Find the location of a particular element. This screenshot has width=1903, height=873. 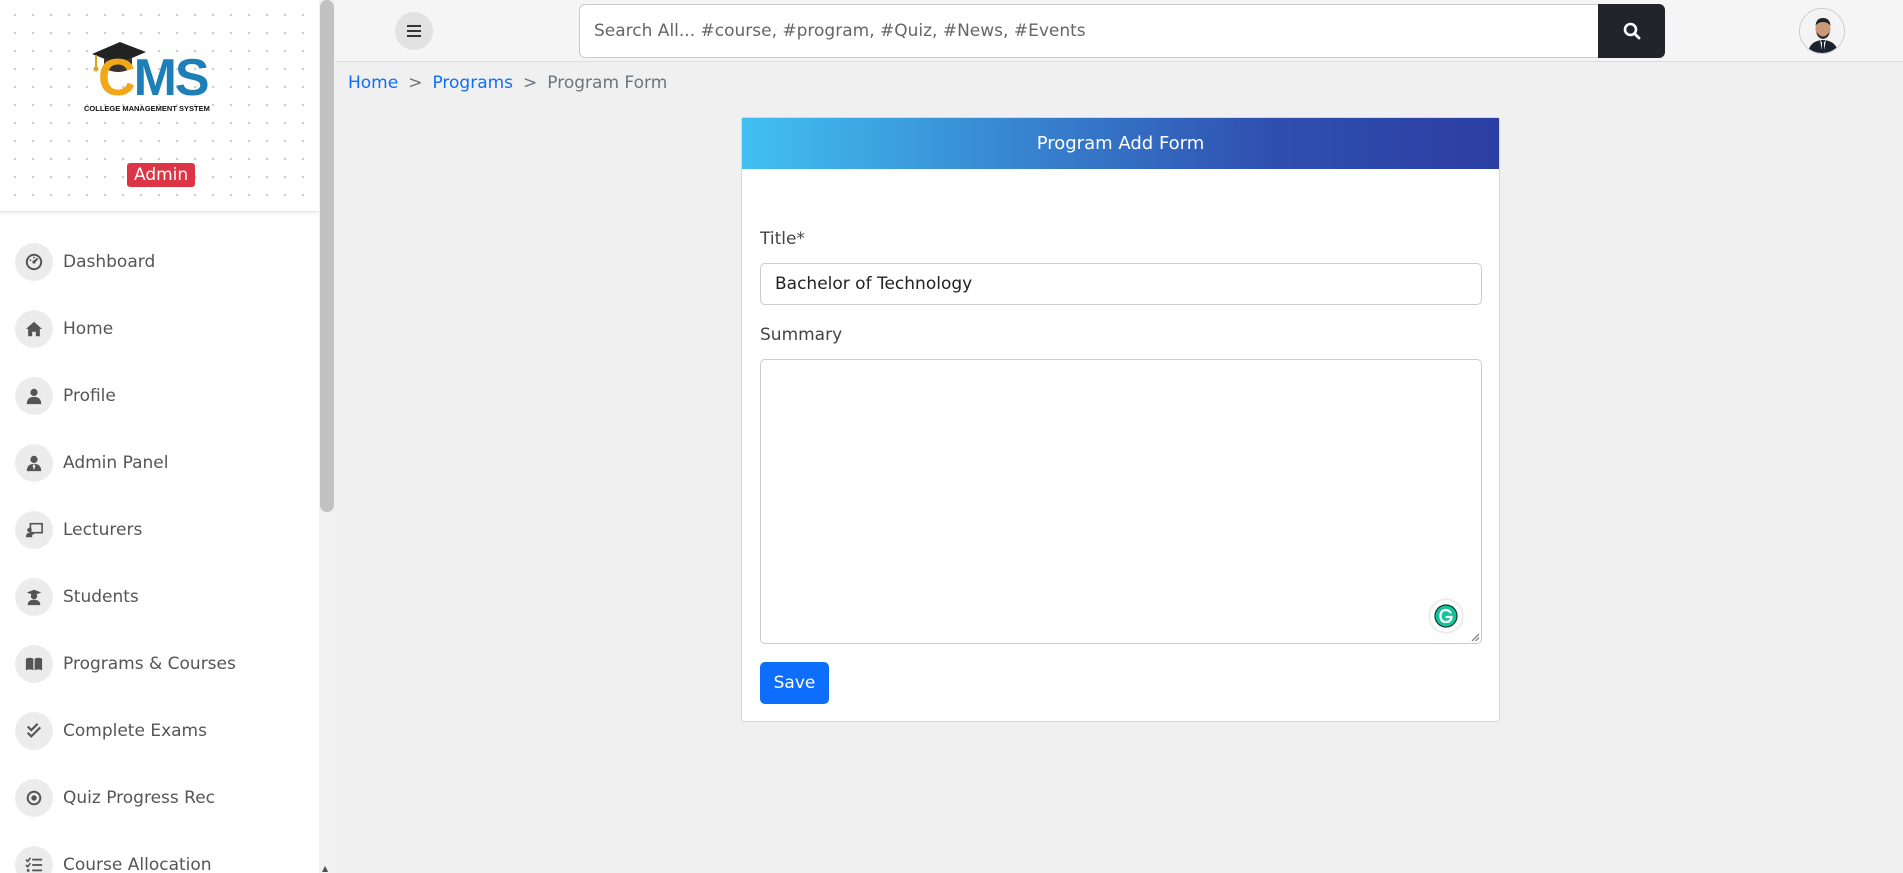

sidebar-item-admin-panel: Admin Panel is located at coordinates (159, 462).